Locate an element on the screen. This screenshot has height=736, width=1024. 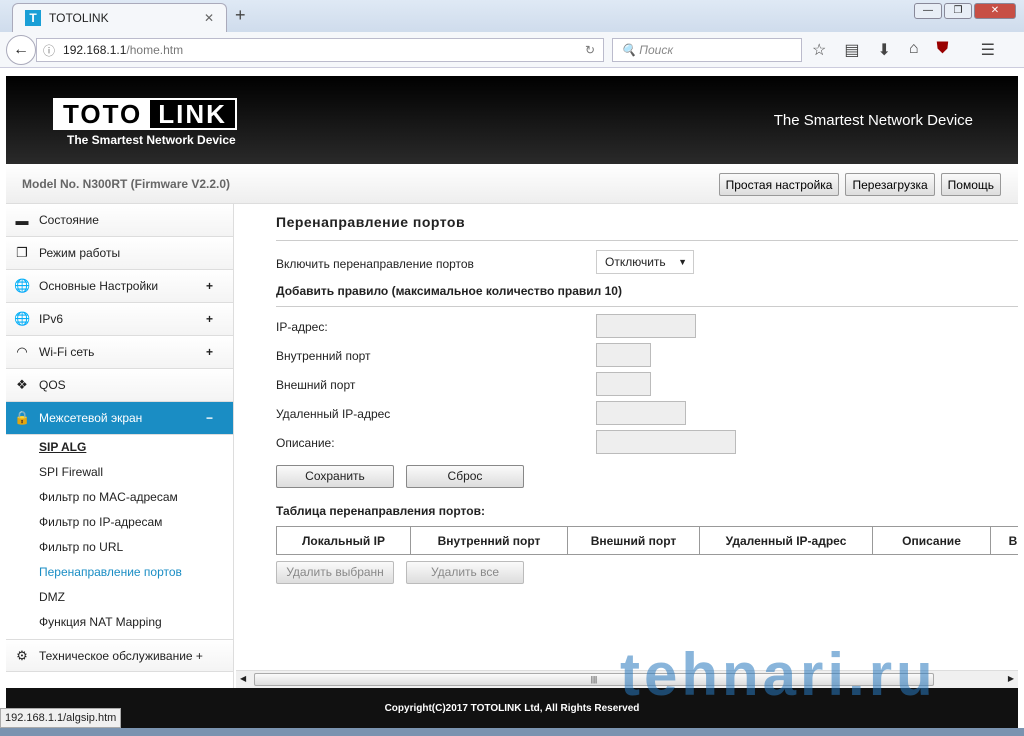
subitem-url-filter: Фильтр по URL is located at coordinates (119, 547).